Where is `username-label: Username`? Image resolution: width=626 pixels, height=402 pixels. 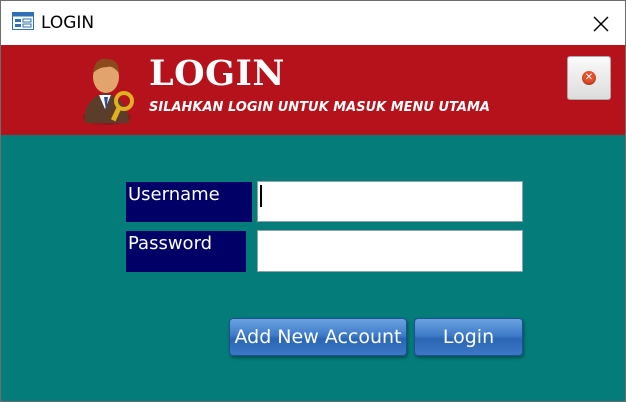
username-label: Username is located at coordinates (189, 202).